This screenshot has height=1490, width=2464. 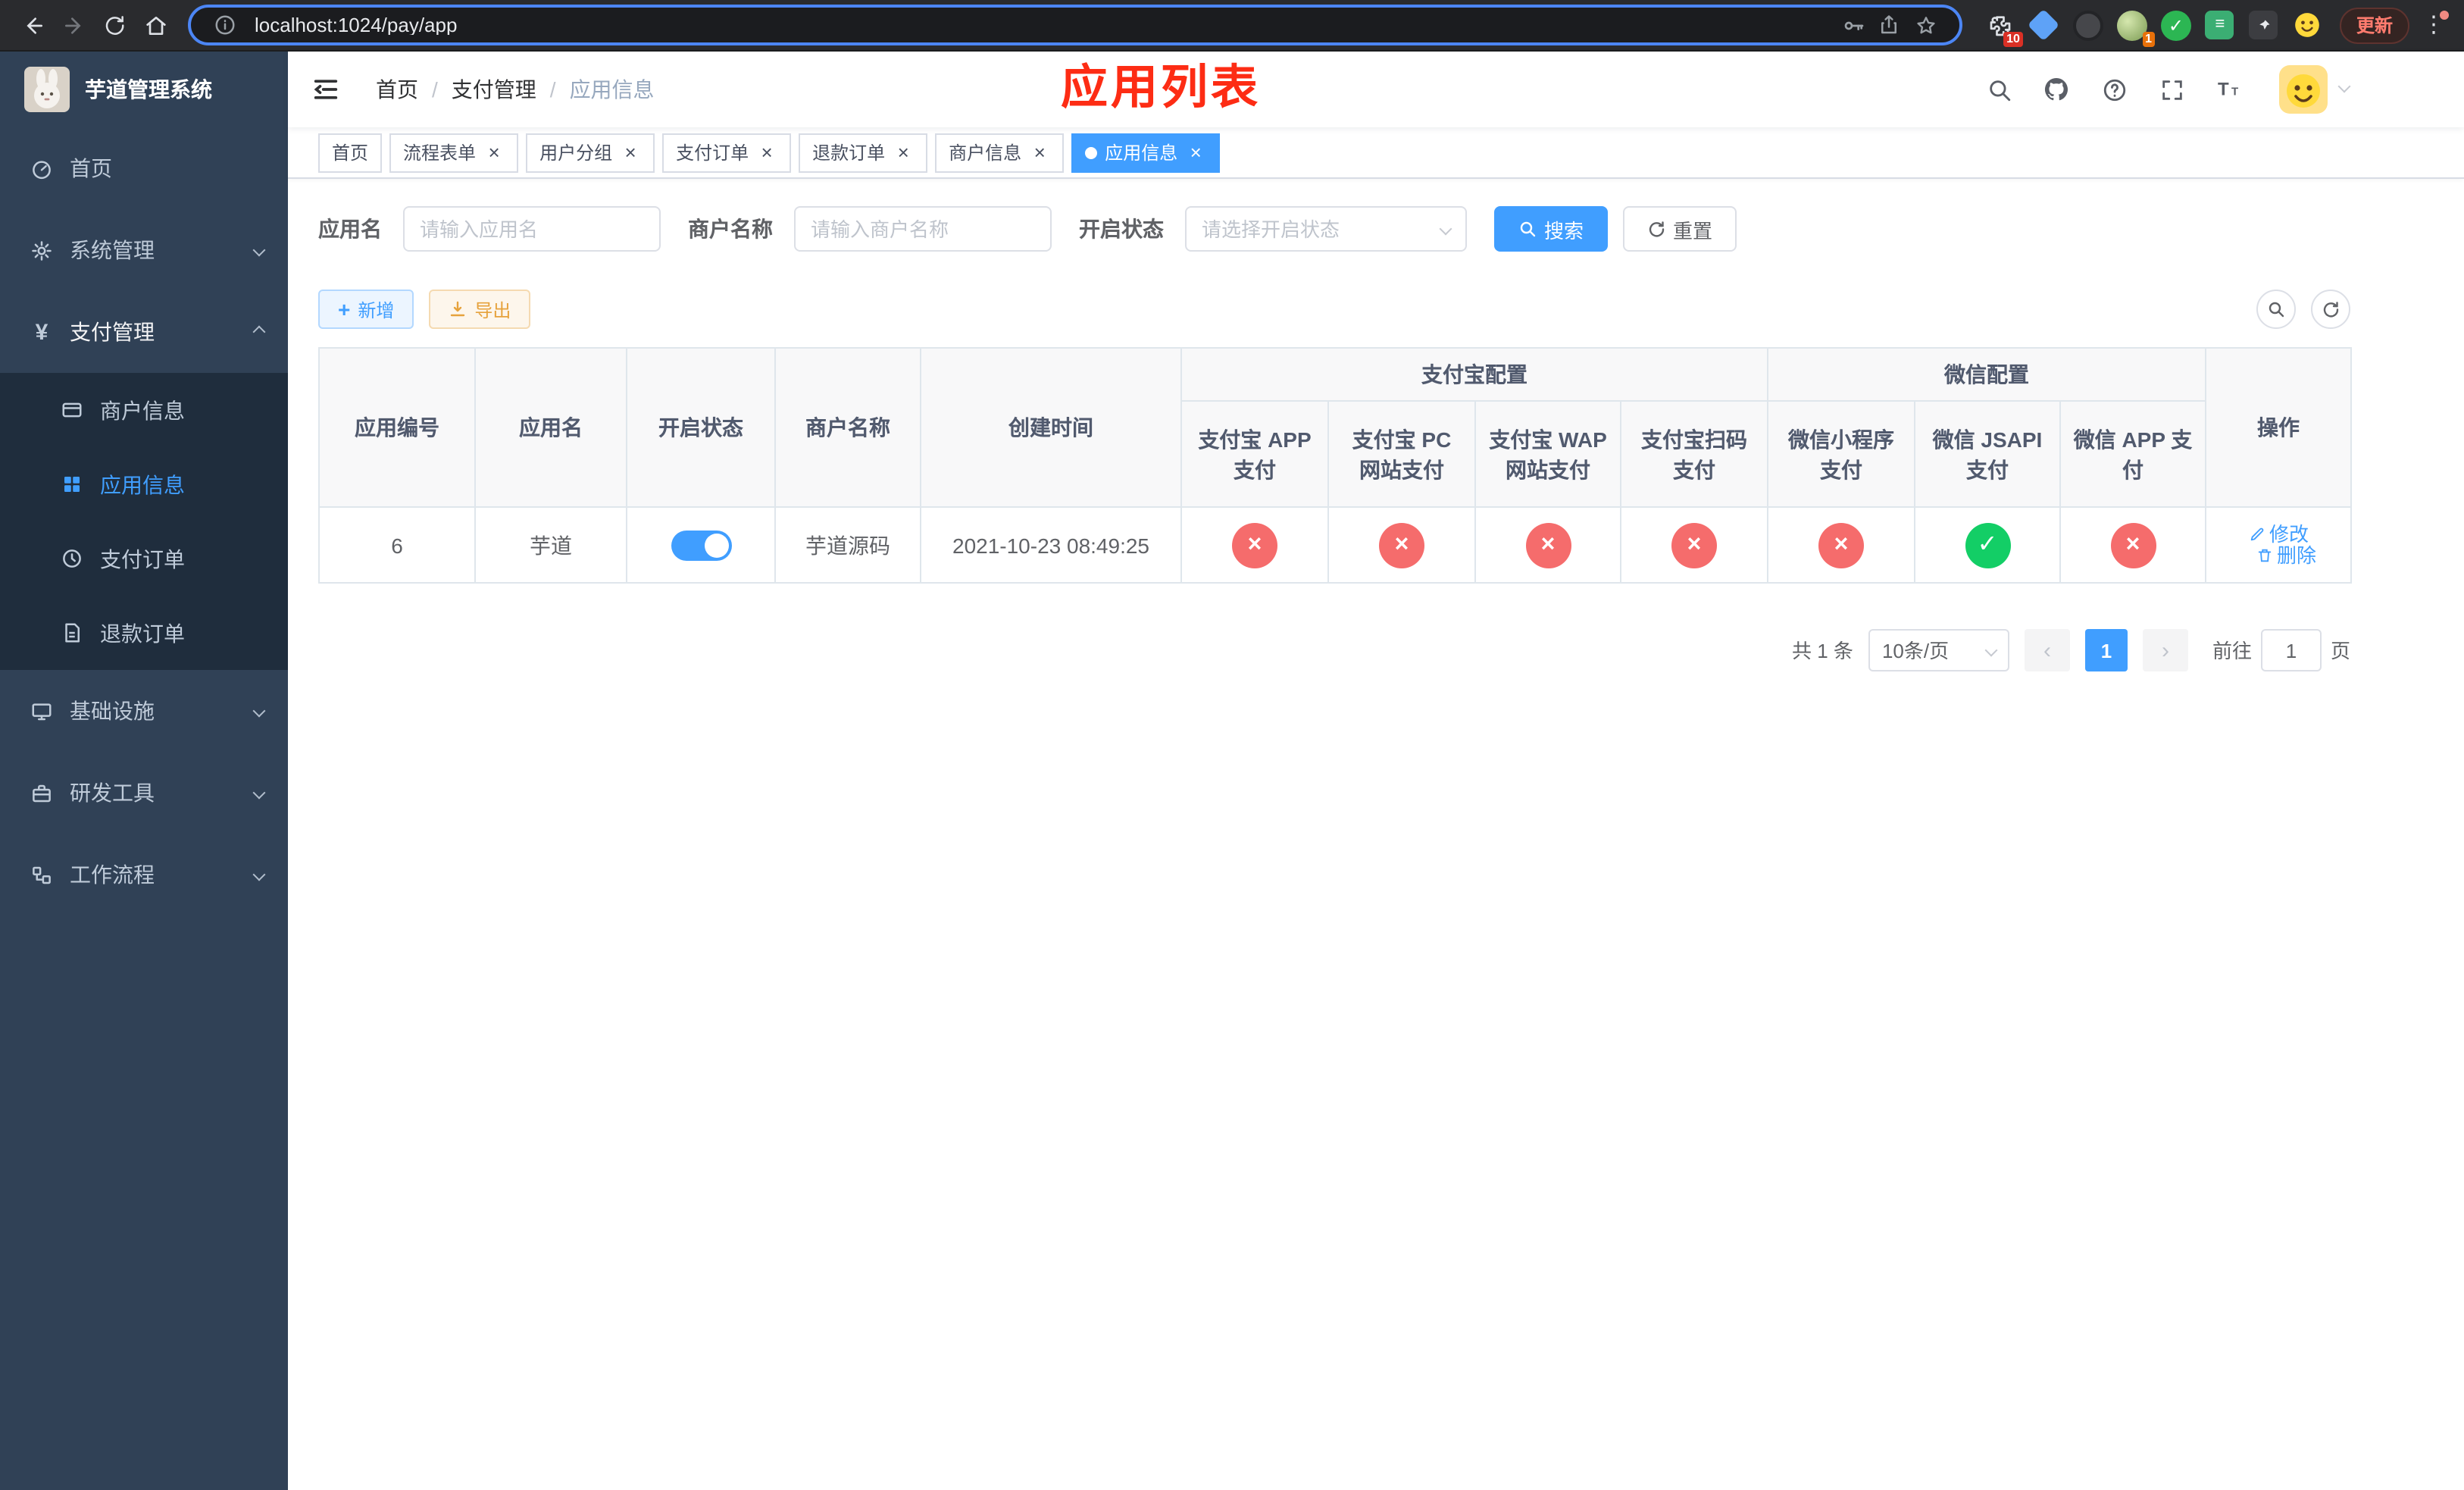 What do you see at coordinates (144, 168) in the screenshot?
I see `sidebar-item-home: 首页` at bounding box center [144, 168].